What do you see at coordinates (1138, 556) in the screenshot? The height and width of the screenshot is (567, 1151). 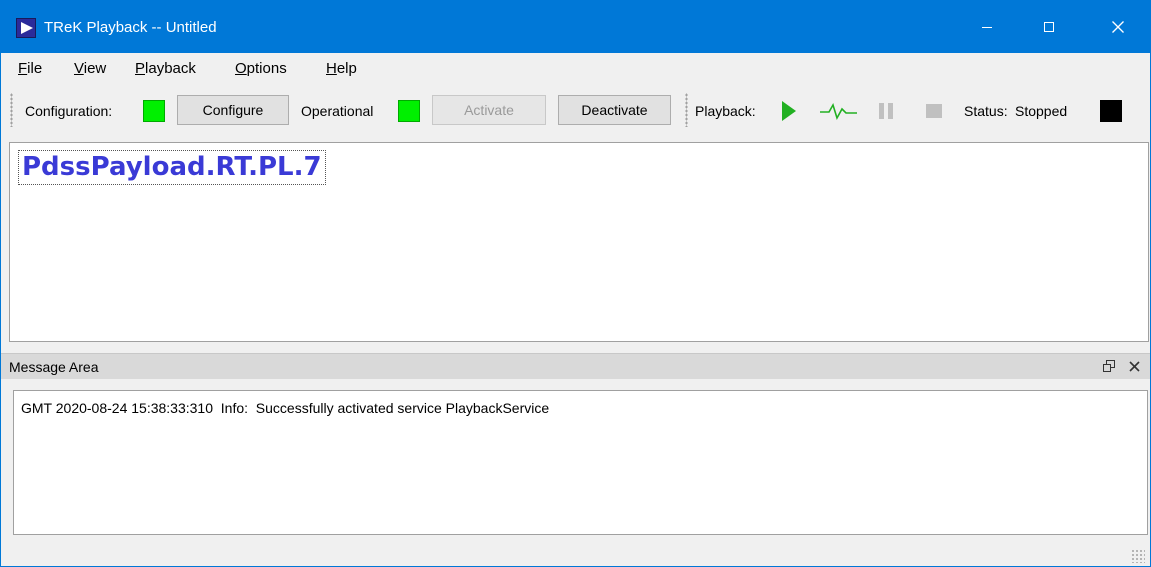 I see `resize-grip` at bounding box center [1138, 556].